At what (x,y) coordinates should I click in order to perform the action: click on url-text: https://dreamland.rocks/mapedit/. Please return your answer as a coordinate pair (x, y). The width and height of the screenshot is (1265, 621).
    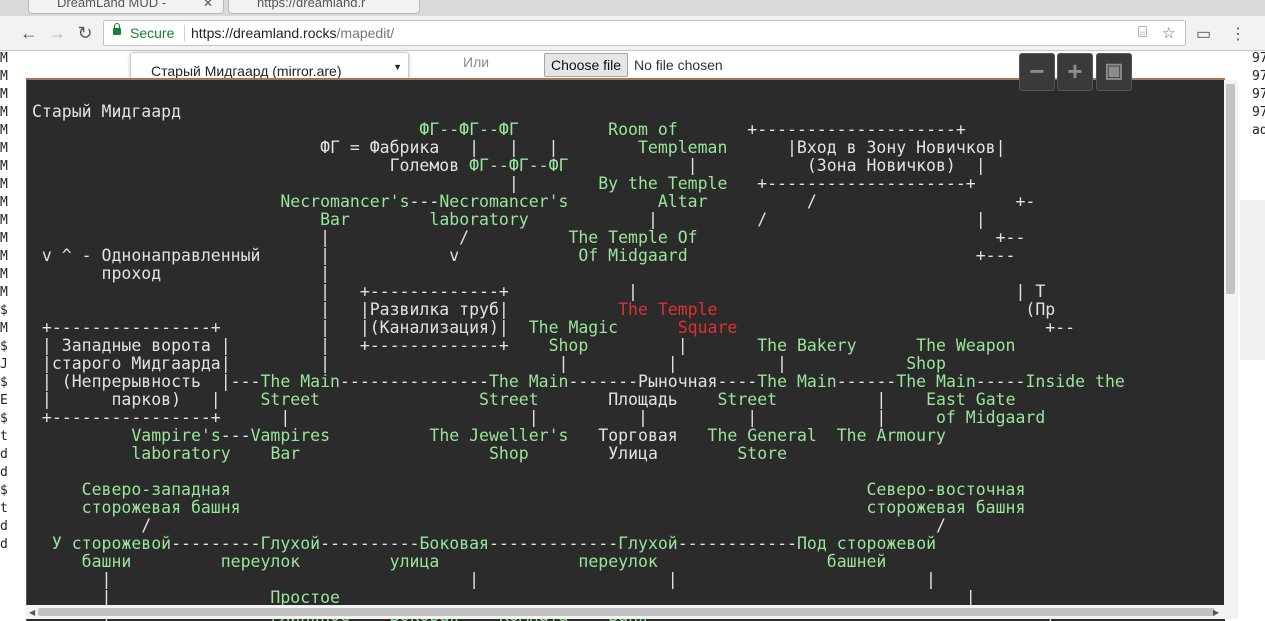
    Looking at the image, I should click on (292, 33).